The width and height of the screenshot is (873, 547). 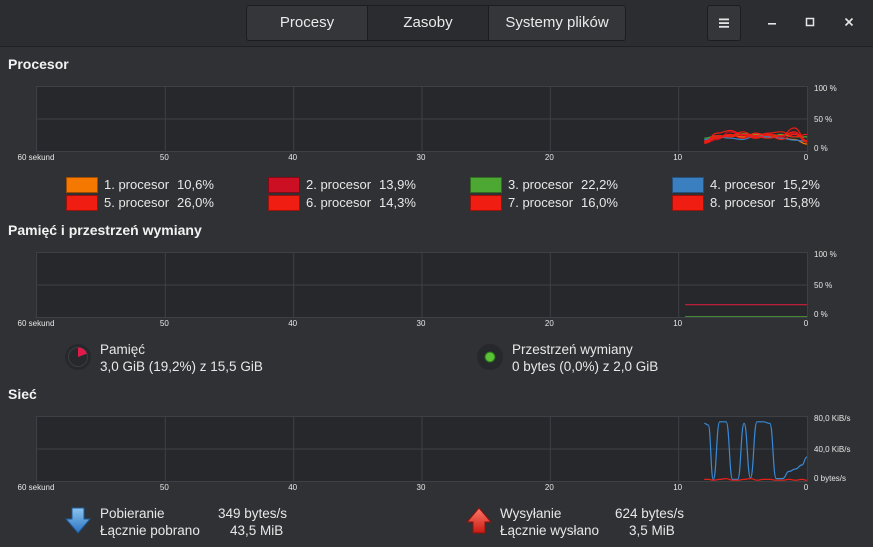 I want to click on cpu-legend-label: 3. procesor, so click(x=541, y=184).